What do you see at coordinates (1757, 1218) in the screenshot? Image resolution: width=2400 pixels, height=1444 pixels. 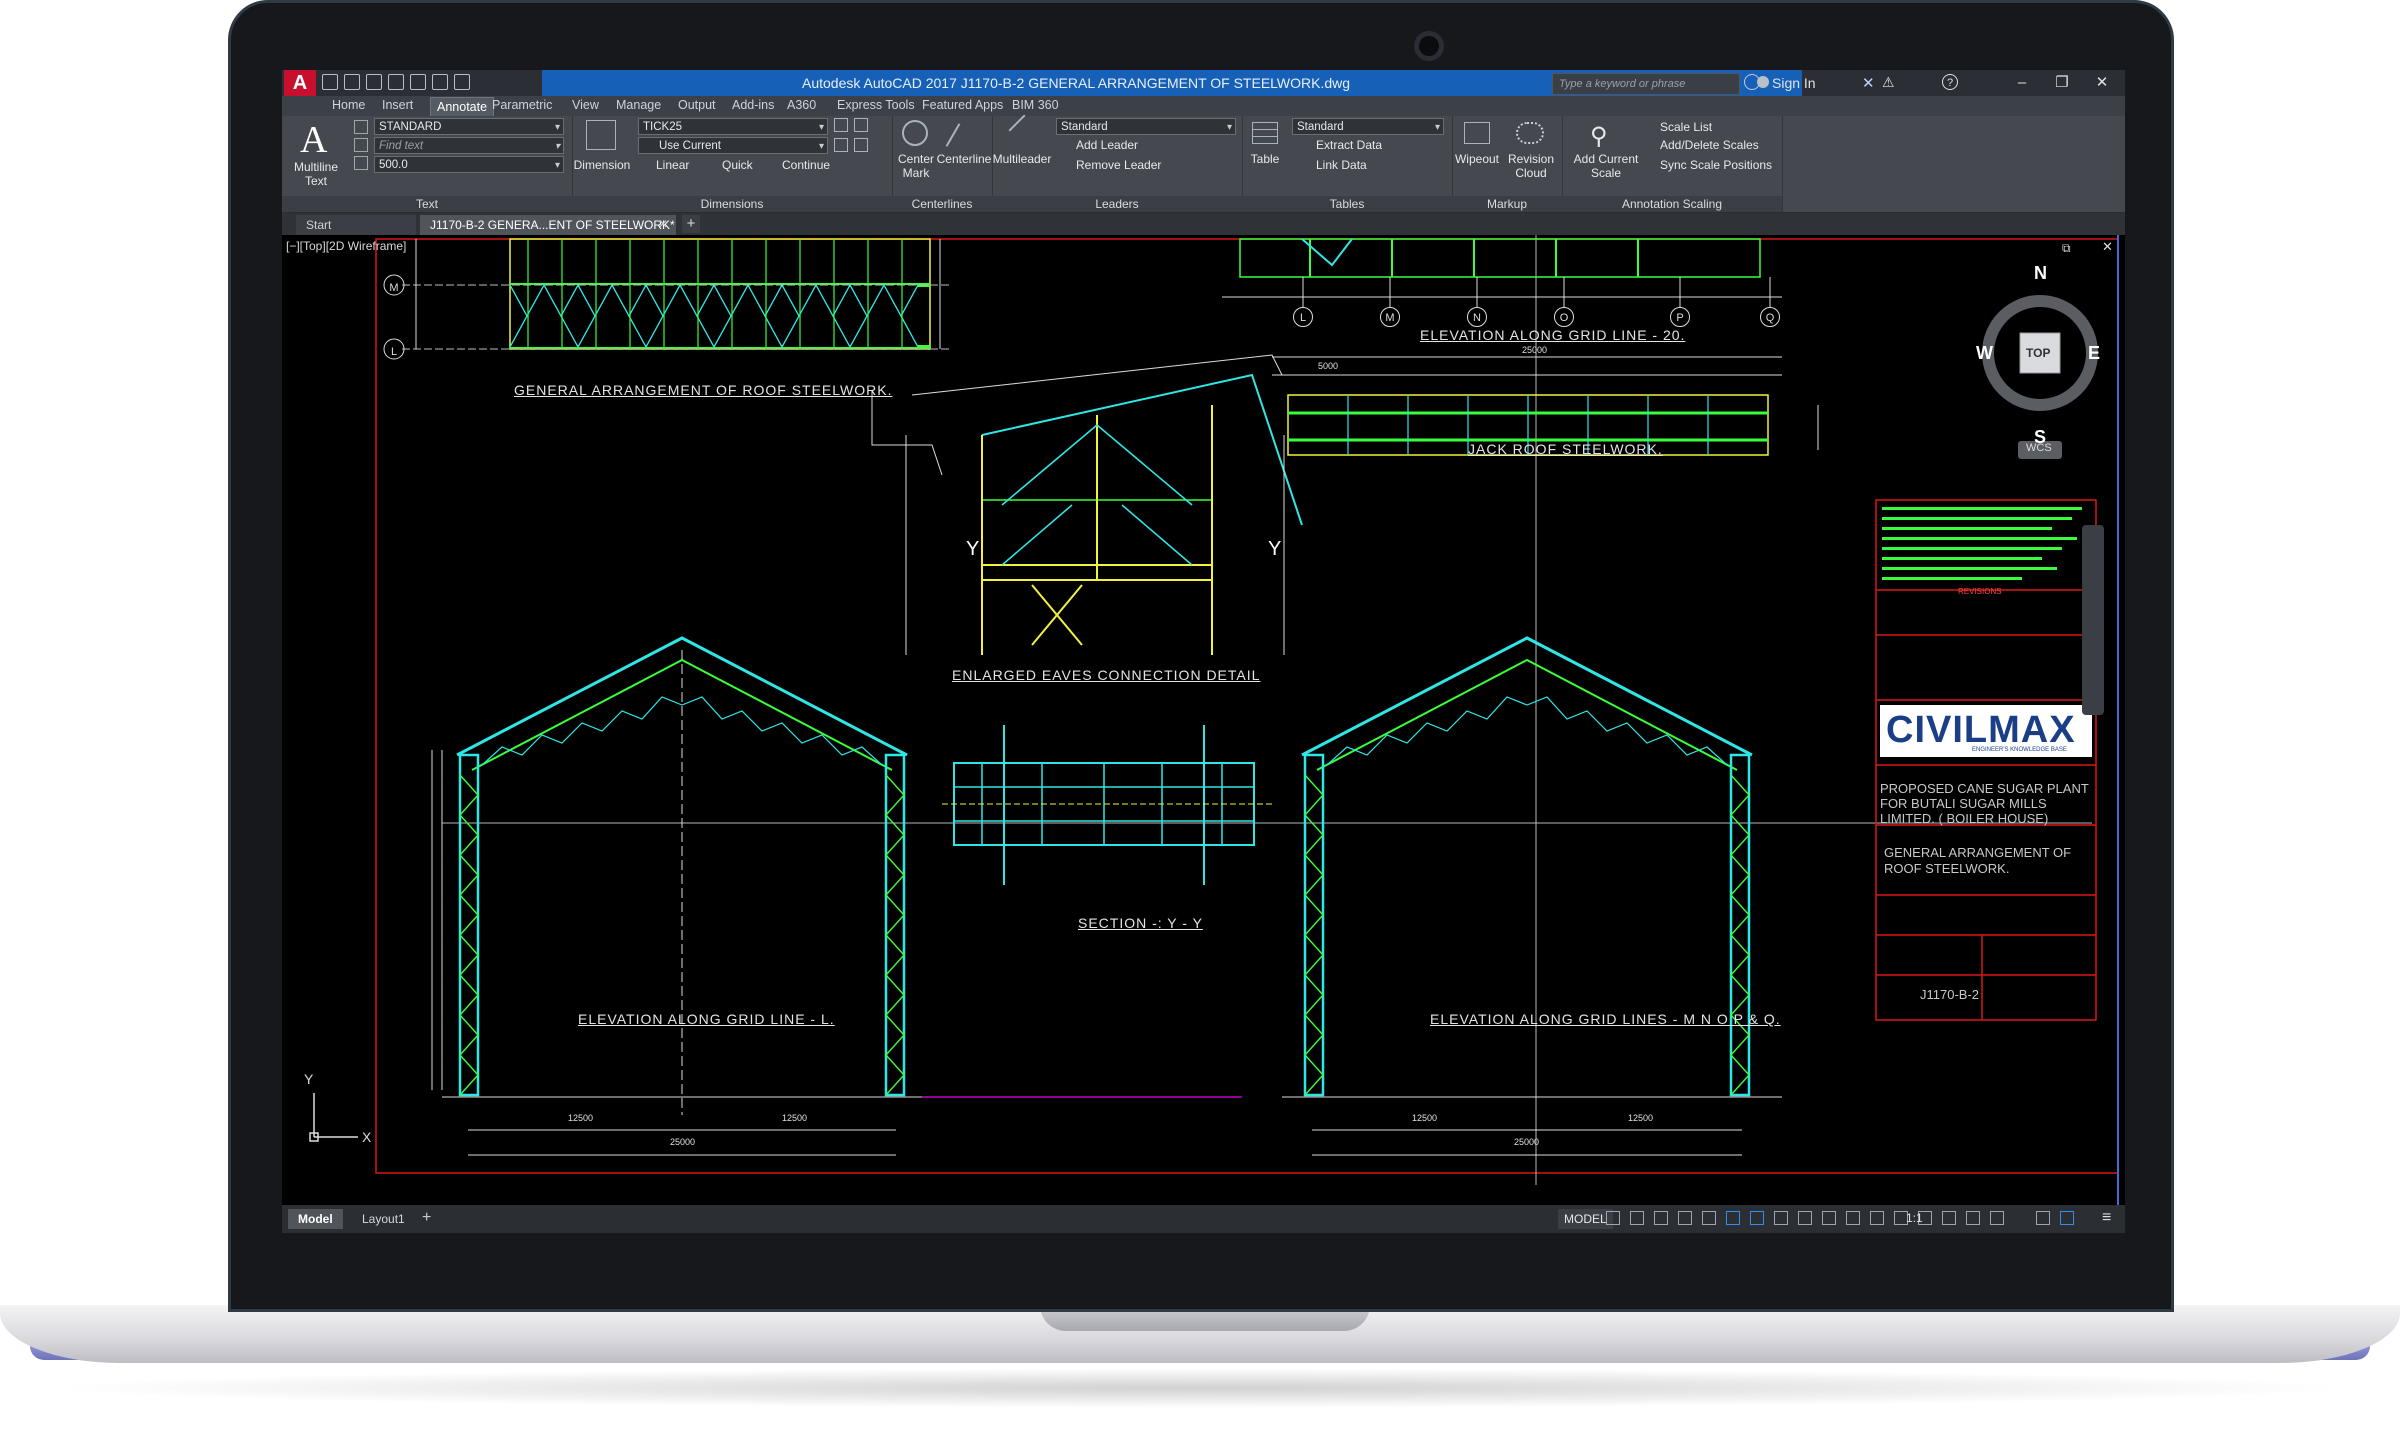 I see `otrack-icon` at bounding box center [1757, 1218].